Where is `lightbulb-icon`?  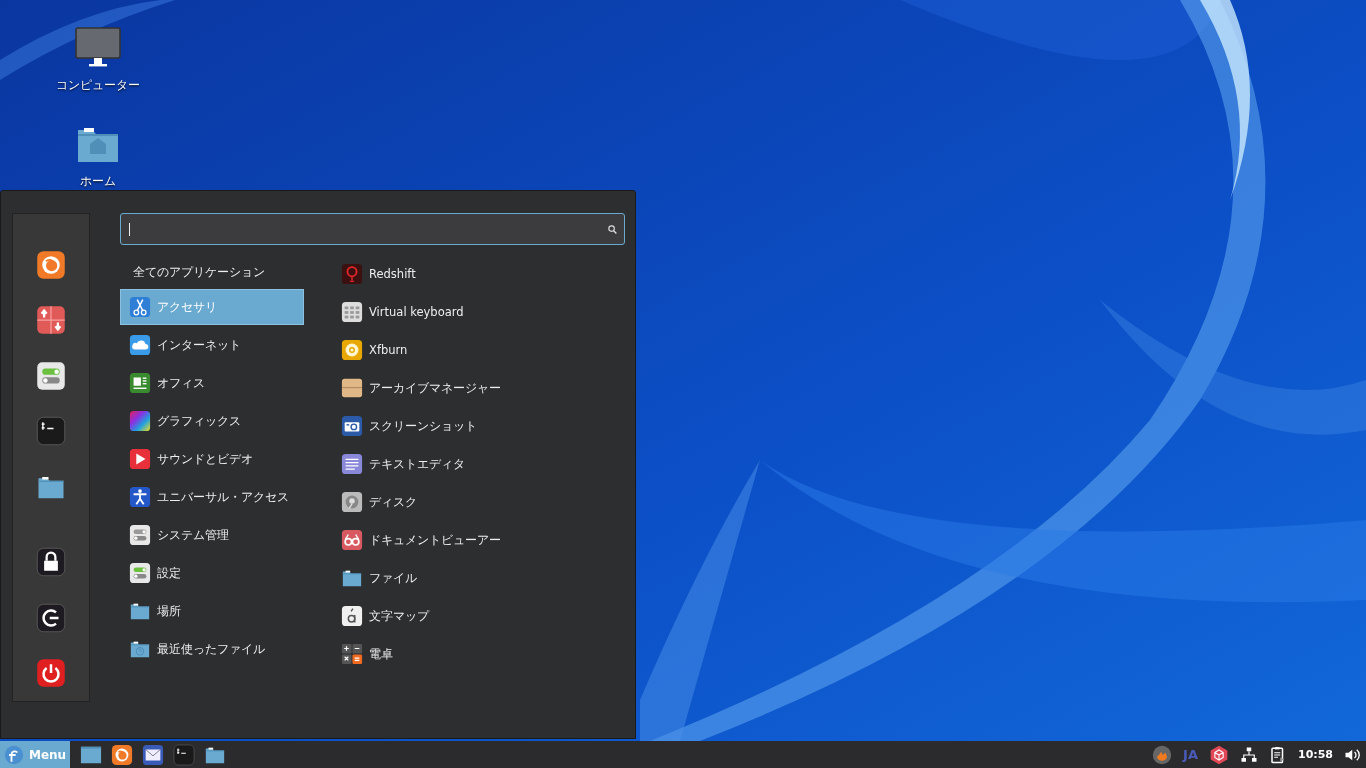
lightbulb-icon is located at coordinates (352, 274).